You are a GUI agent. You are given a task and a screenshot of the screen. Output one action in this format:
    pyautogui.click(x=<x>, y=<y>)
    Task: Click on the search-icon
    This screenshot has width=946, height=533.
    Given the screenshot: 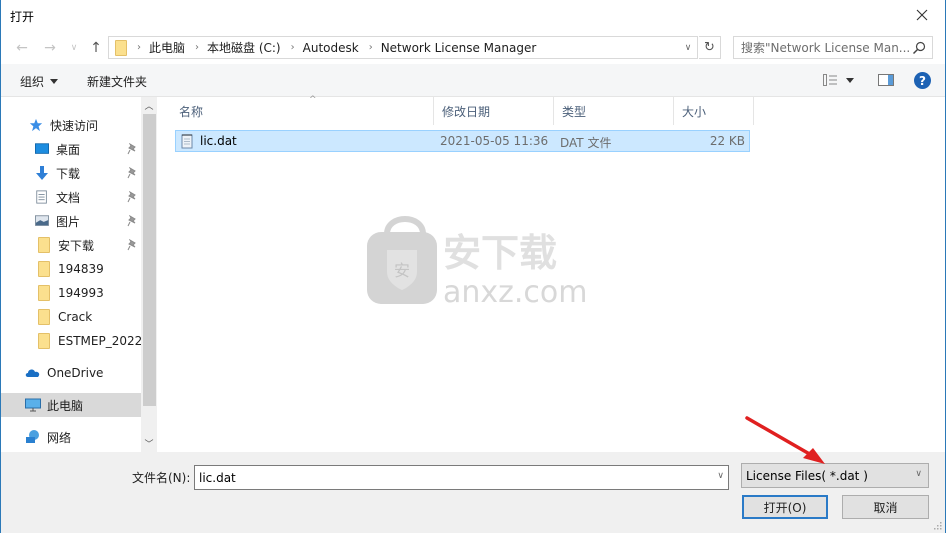 What is the action you would take?
    pyautogui.click(x=919, y=48)
    